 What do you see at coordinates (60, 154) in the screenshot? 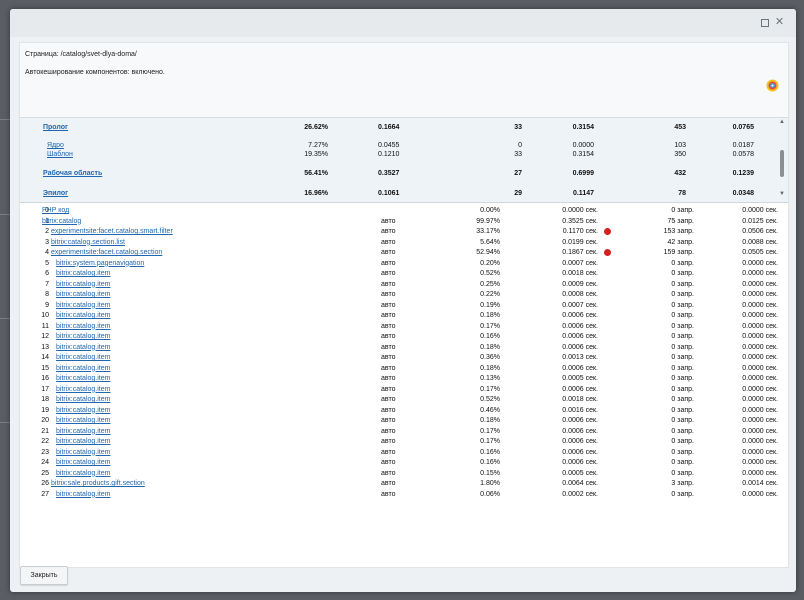
I see `summary-link: Шаблон` at bounding box center [60, 154].